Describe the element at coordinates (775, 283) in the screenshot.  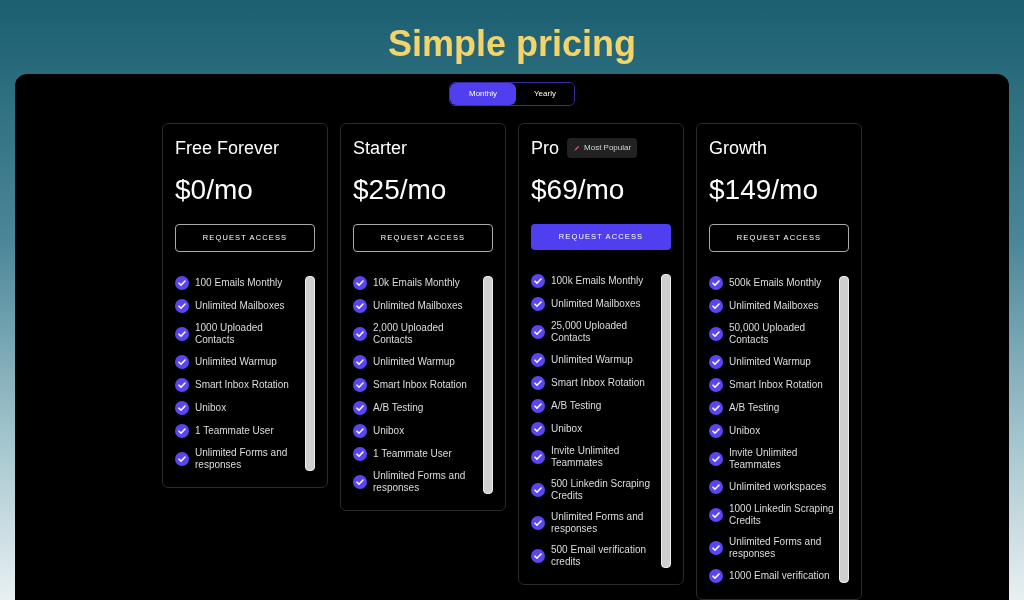
I see `feature-text: 500k Emails Monthly` at that location.